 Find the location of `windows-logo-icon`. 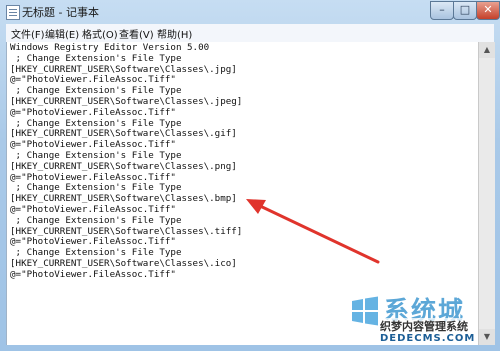

windows-logo-icon is located at coordinates (365, 311).